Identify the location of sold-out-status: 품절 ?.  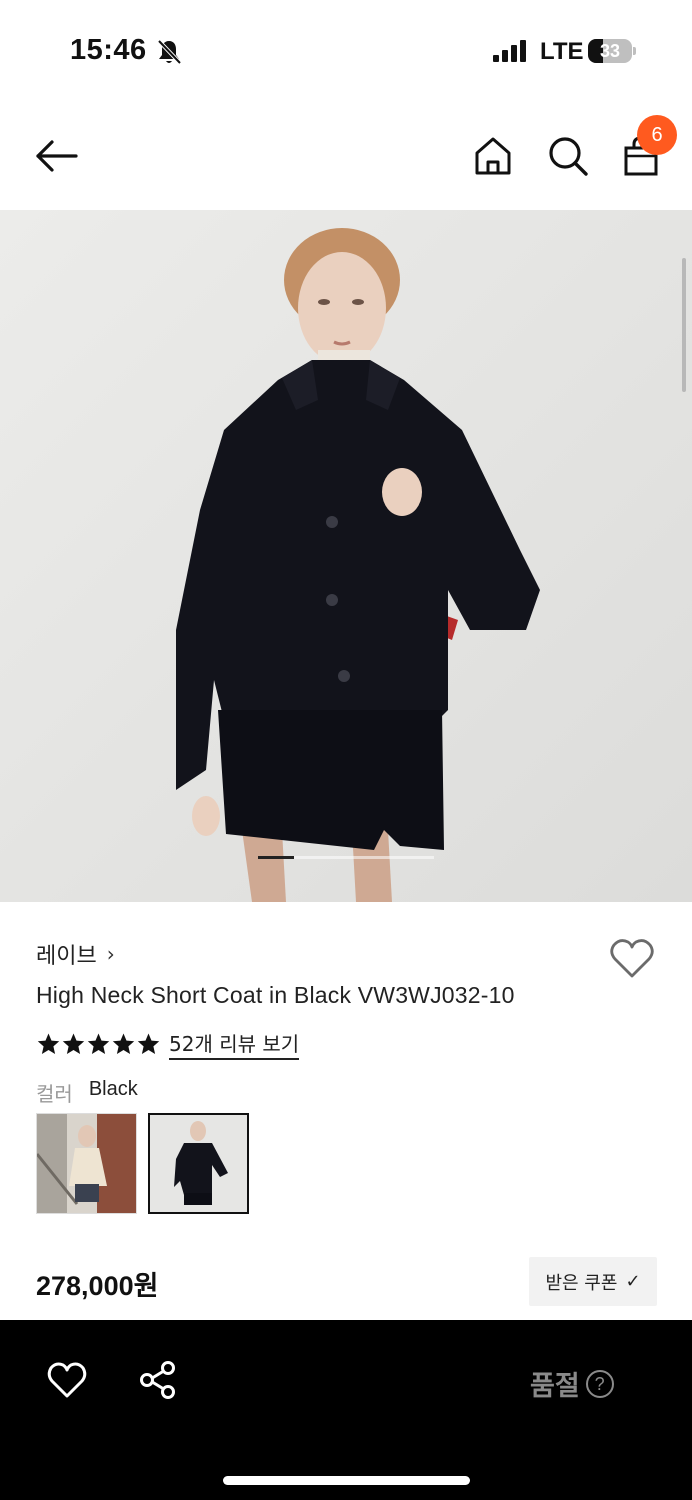
(572, 1383).